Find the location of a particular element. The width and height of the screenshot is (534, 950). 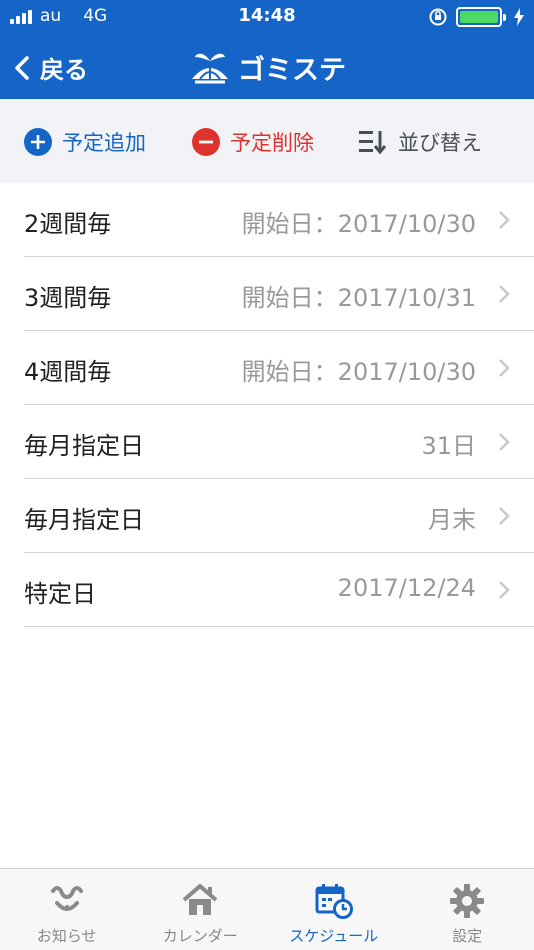

chevron-left-icon is located at coordinates (22, 67).